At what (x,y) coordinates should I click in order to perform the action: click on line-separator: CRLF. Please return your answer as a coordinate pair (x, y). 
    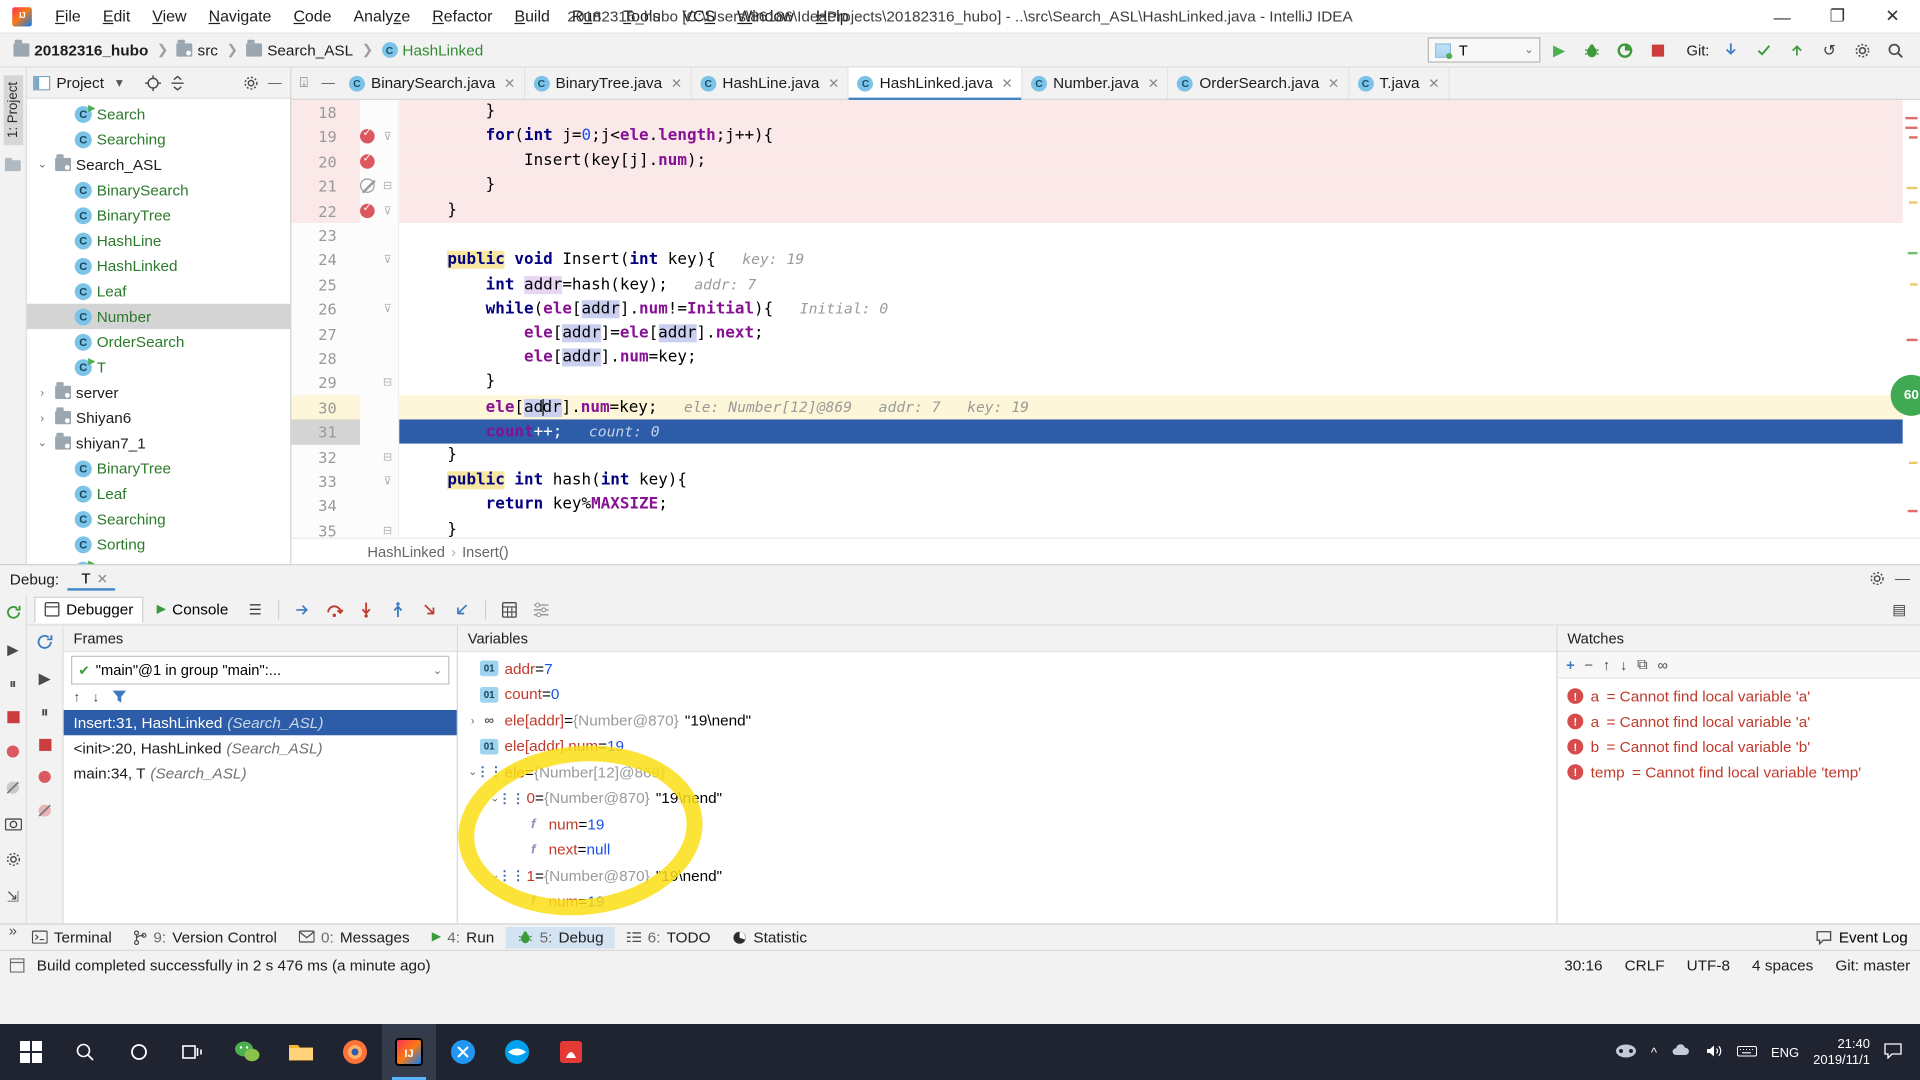
    Looking at the image, I should click on (1645, 964).